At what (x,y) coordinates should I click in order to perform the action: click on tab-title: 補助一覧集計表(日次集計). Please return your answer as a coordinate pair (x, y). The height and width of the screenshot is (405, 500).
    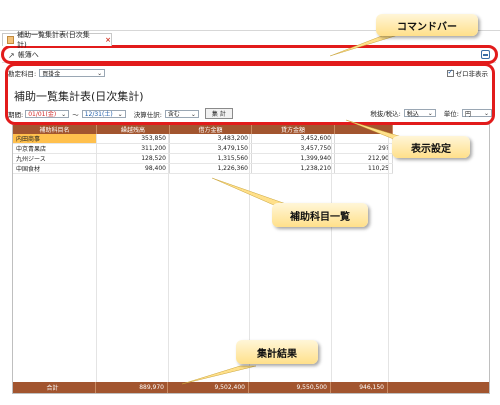
    Looking at the image, I should click on (53, 40).